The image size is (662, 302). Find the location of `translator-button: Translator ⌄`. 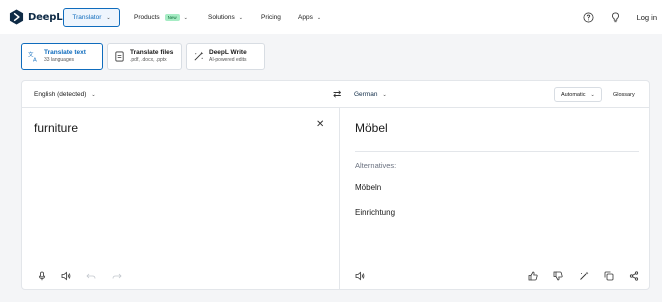

translator-button: Translator ⌄ is located at coordinates (91, 17).